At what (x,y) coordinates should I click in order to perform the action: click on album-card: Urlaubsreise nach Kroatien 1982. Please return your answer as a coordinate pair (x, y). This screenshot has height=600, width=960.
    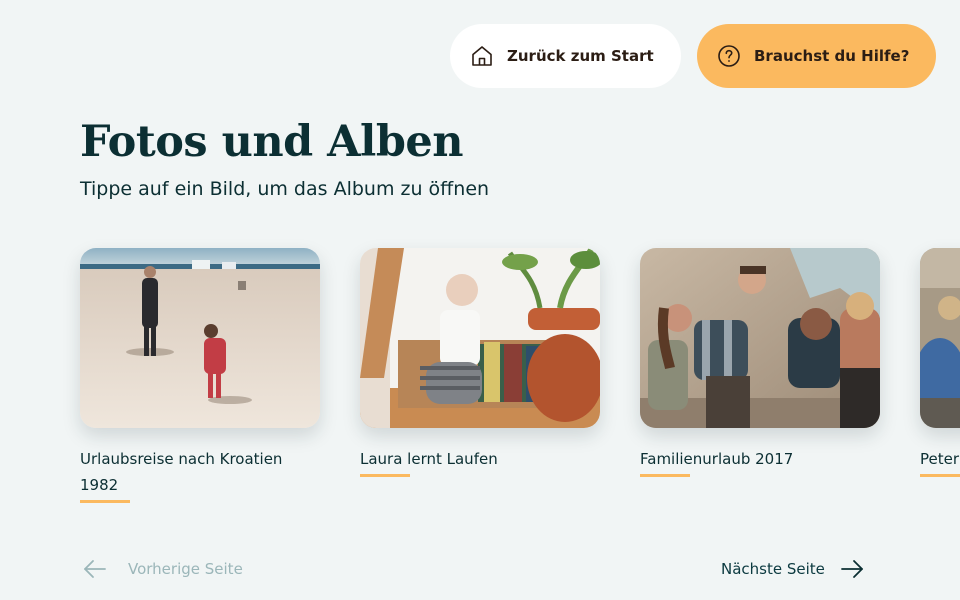
    Looking at the image, I should click on (200, 375).